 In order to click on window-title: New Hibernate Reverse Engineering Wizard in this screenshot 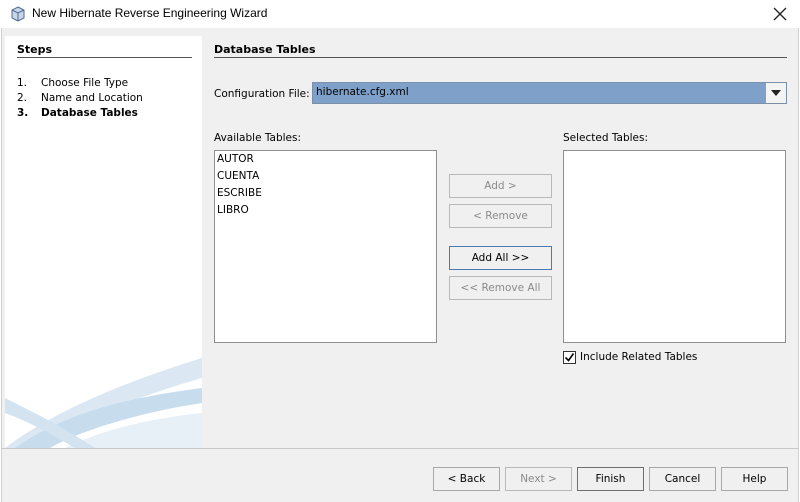, I will do `click(150, 13)`.